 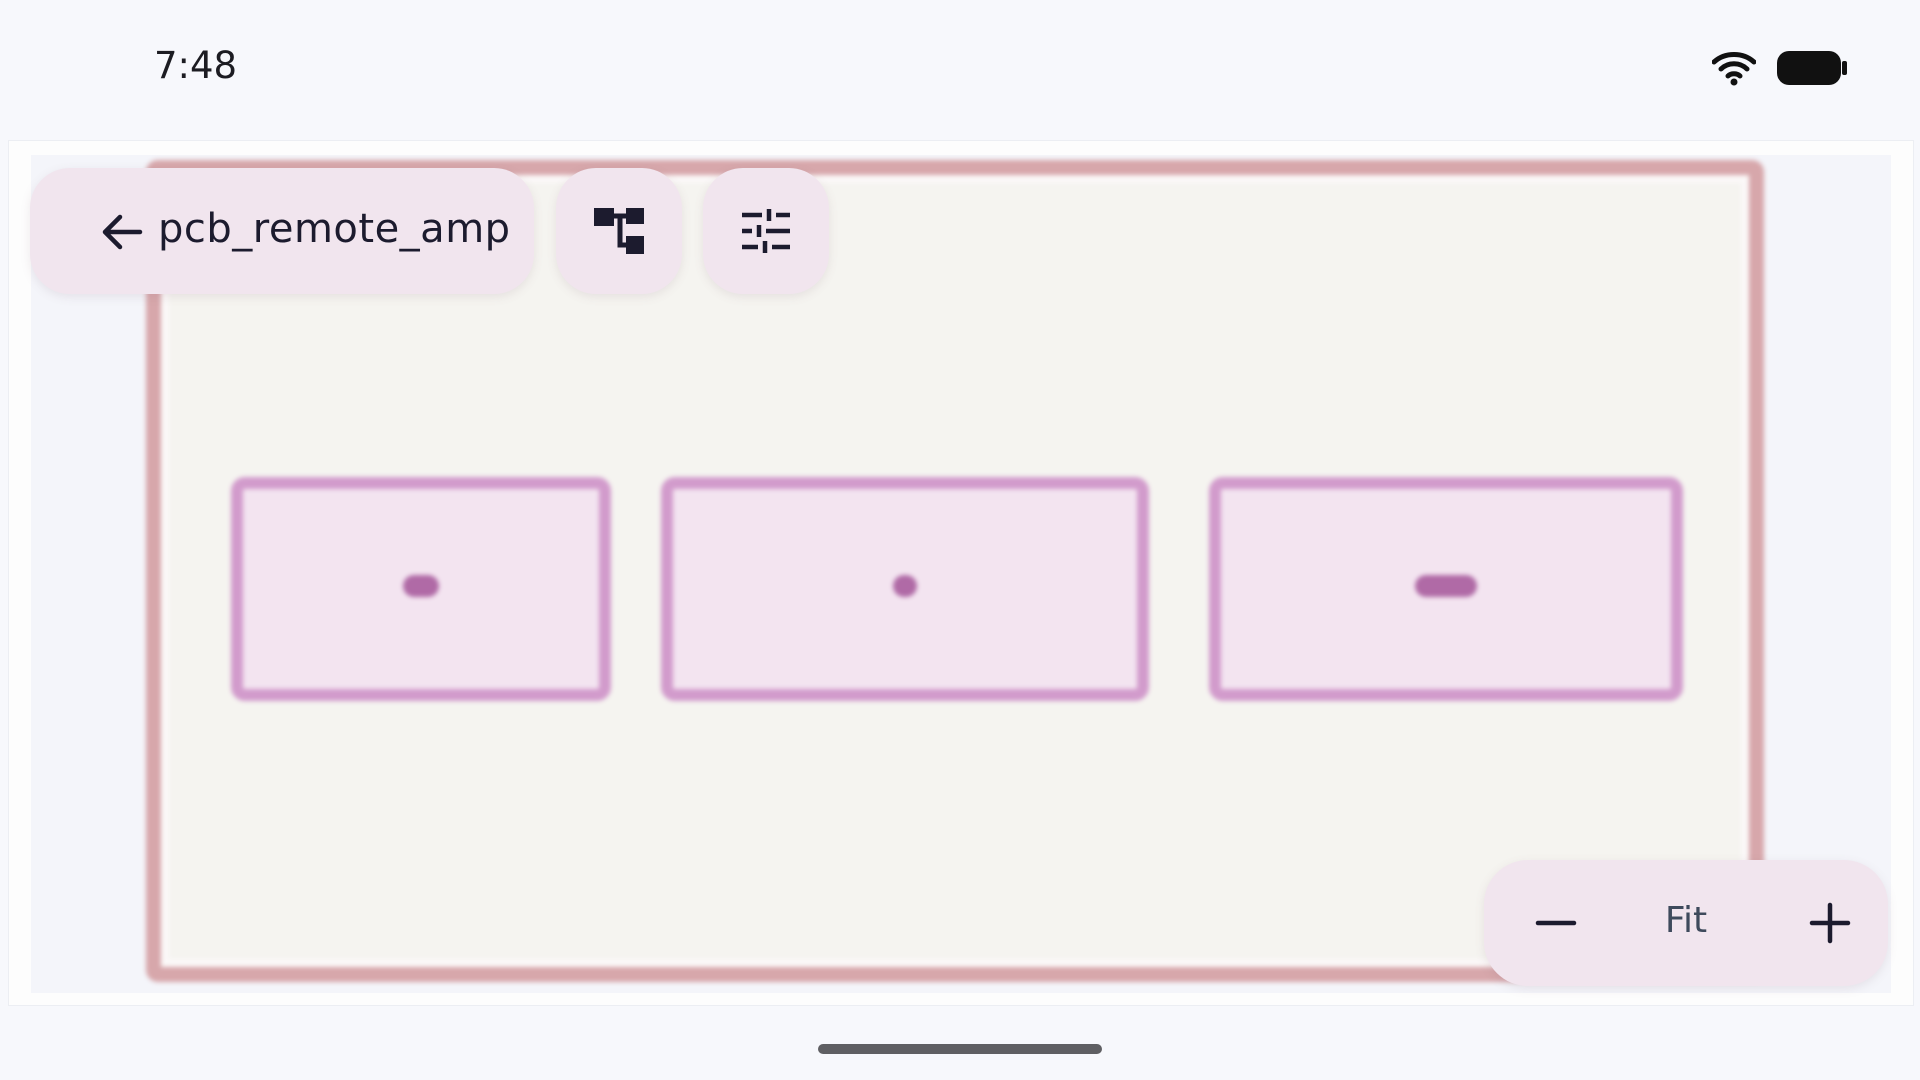 What do you see at coordinates (334, 229) in the screenshot?
I see `page-title: pcb_remote_amp` at bounding box center [334, 229].